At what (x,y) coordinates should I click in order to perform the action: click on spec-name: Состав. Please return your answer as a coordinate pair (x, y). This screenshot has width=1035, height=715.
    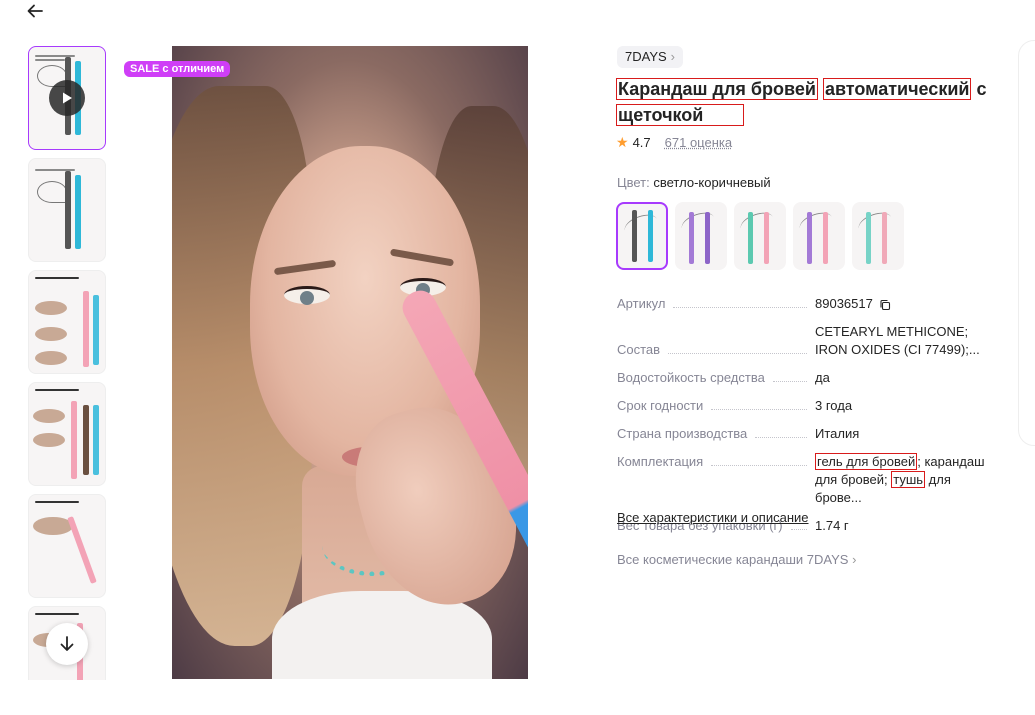
    Looking at the image, I should click on (639, 349).